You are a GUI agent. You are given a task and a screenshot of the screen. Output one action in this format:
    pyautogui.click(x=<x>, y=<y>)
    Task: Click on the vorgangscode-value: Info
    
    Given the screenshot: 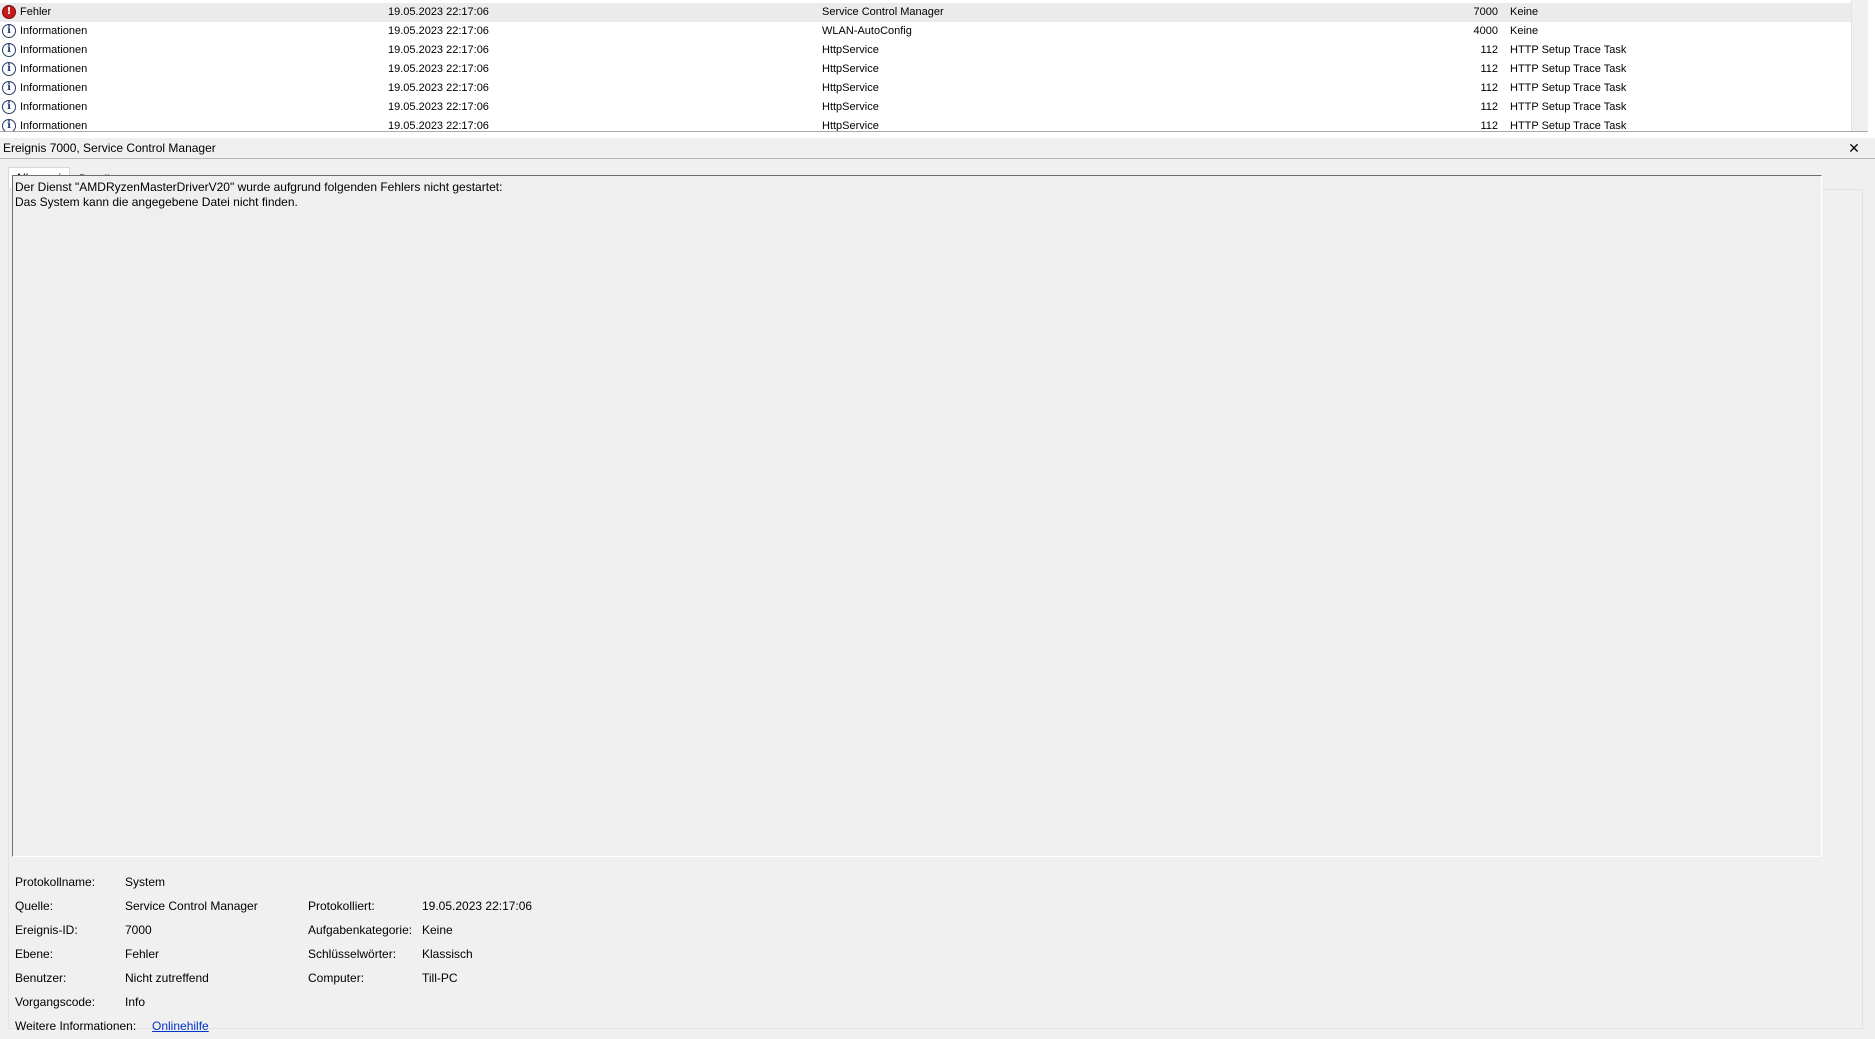 What is the action you would take?
    pyautogui.click(x=135, y=1002)
    